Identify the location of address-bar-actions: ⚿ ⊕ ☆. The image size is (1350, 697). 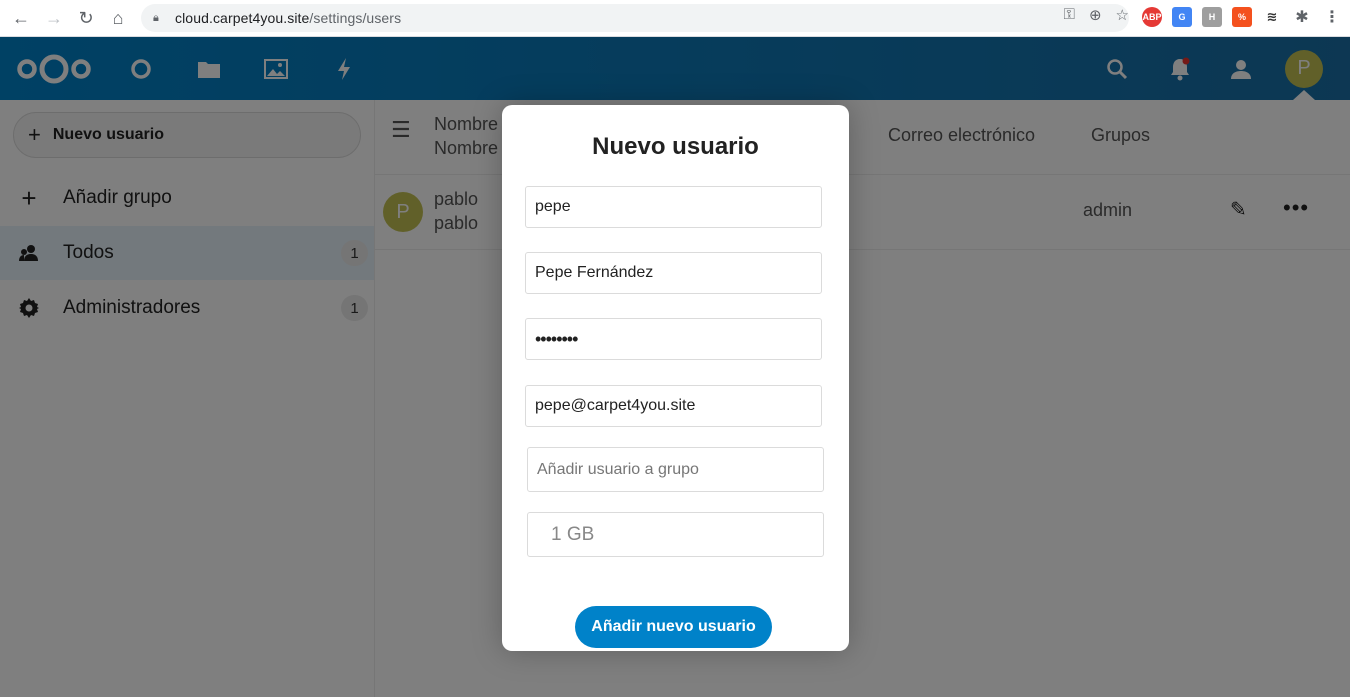
(1096, 15).